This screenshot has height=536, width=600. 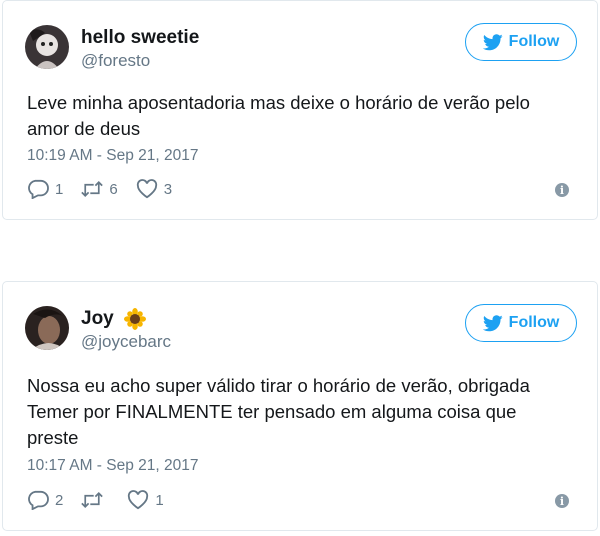 What do you see at coordinates (126, 342) in the screenshot?
I see `user-handle: @joycebarc` at bounding box center [126, 342].